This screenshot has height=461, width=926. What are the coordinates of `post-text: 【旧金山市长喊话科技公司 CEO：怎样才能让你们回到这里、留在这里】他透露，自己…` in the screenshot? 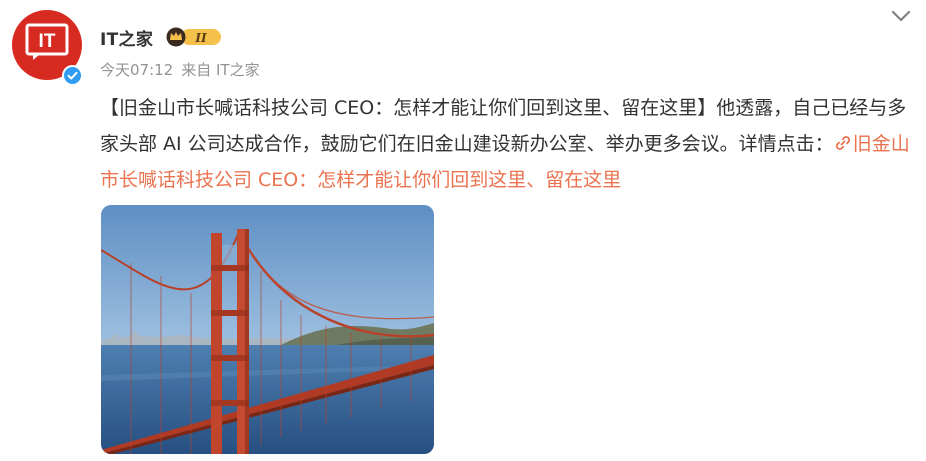 It's located at (503, 126).